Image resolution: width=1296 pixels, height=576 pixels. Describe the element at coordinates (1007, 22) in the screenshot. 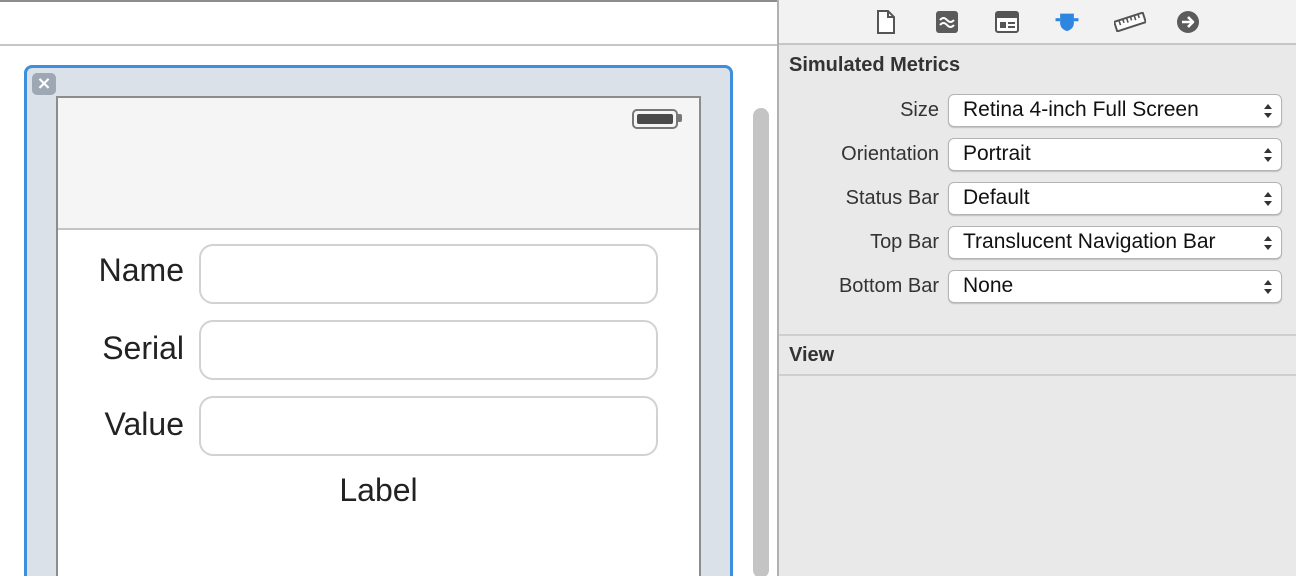

I see `identity-icon` at that location.